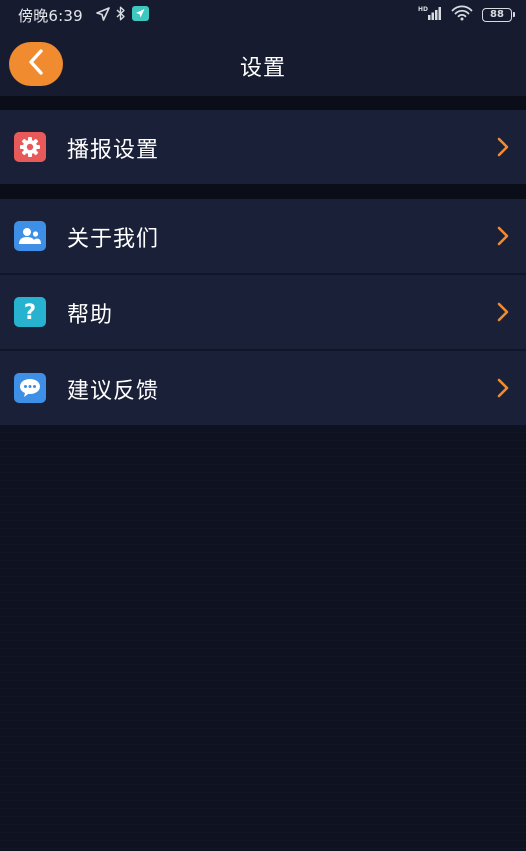 The width and height of the screenshot is (526, 851). Describe the element at coordinates (462, 15) in the screenshot. I see `wifi-icon` at that location.